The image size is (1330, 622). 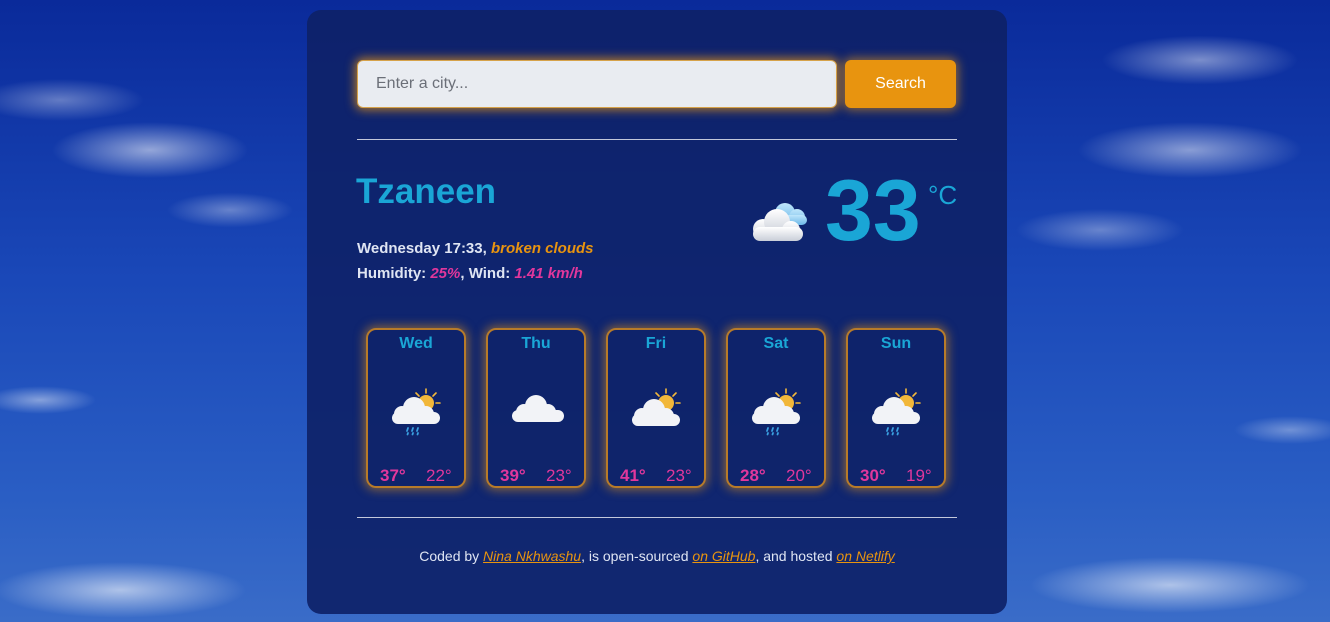 I want to click on cloud-icon, so click(x=538, y=408).